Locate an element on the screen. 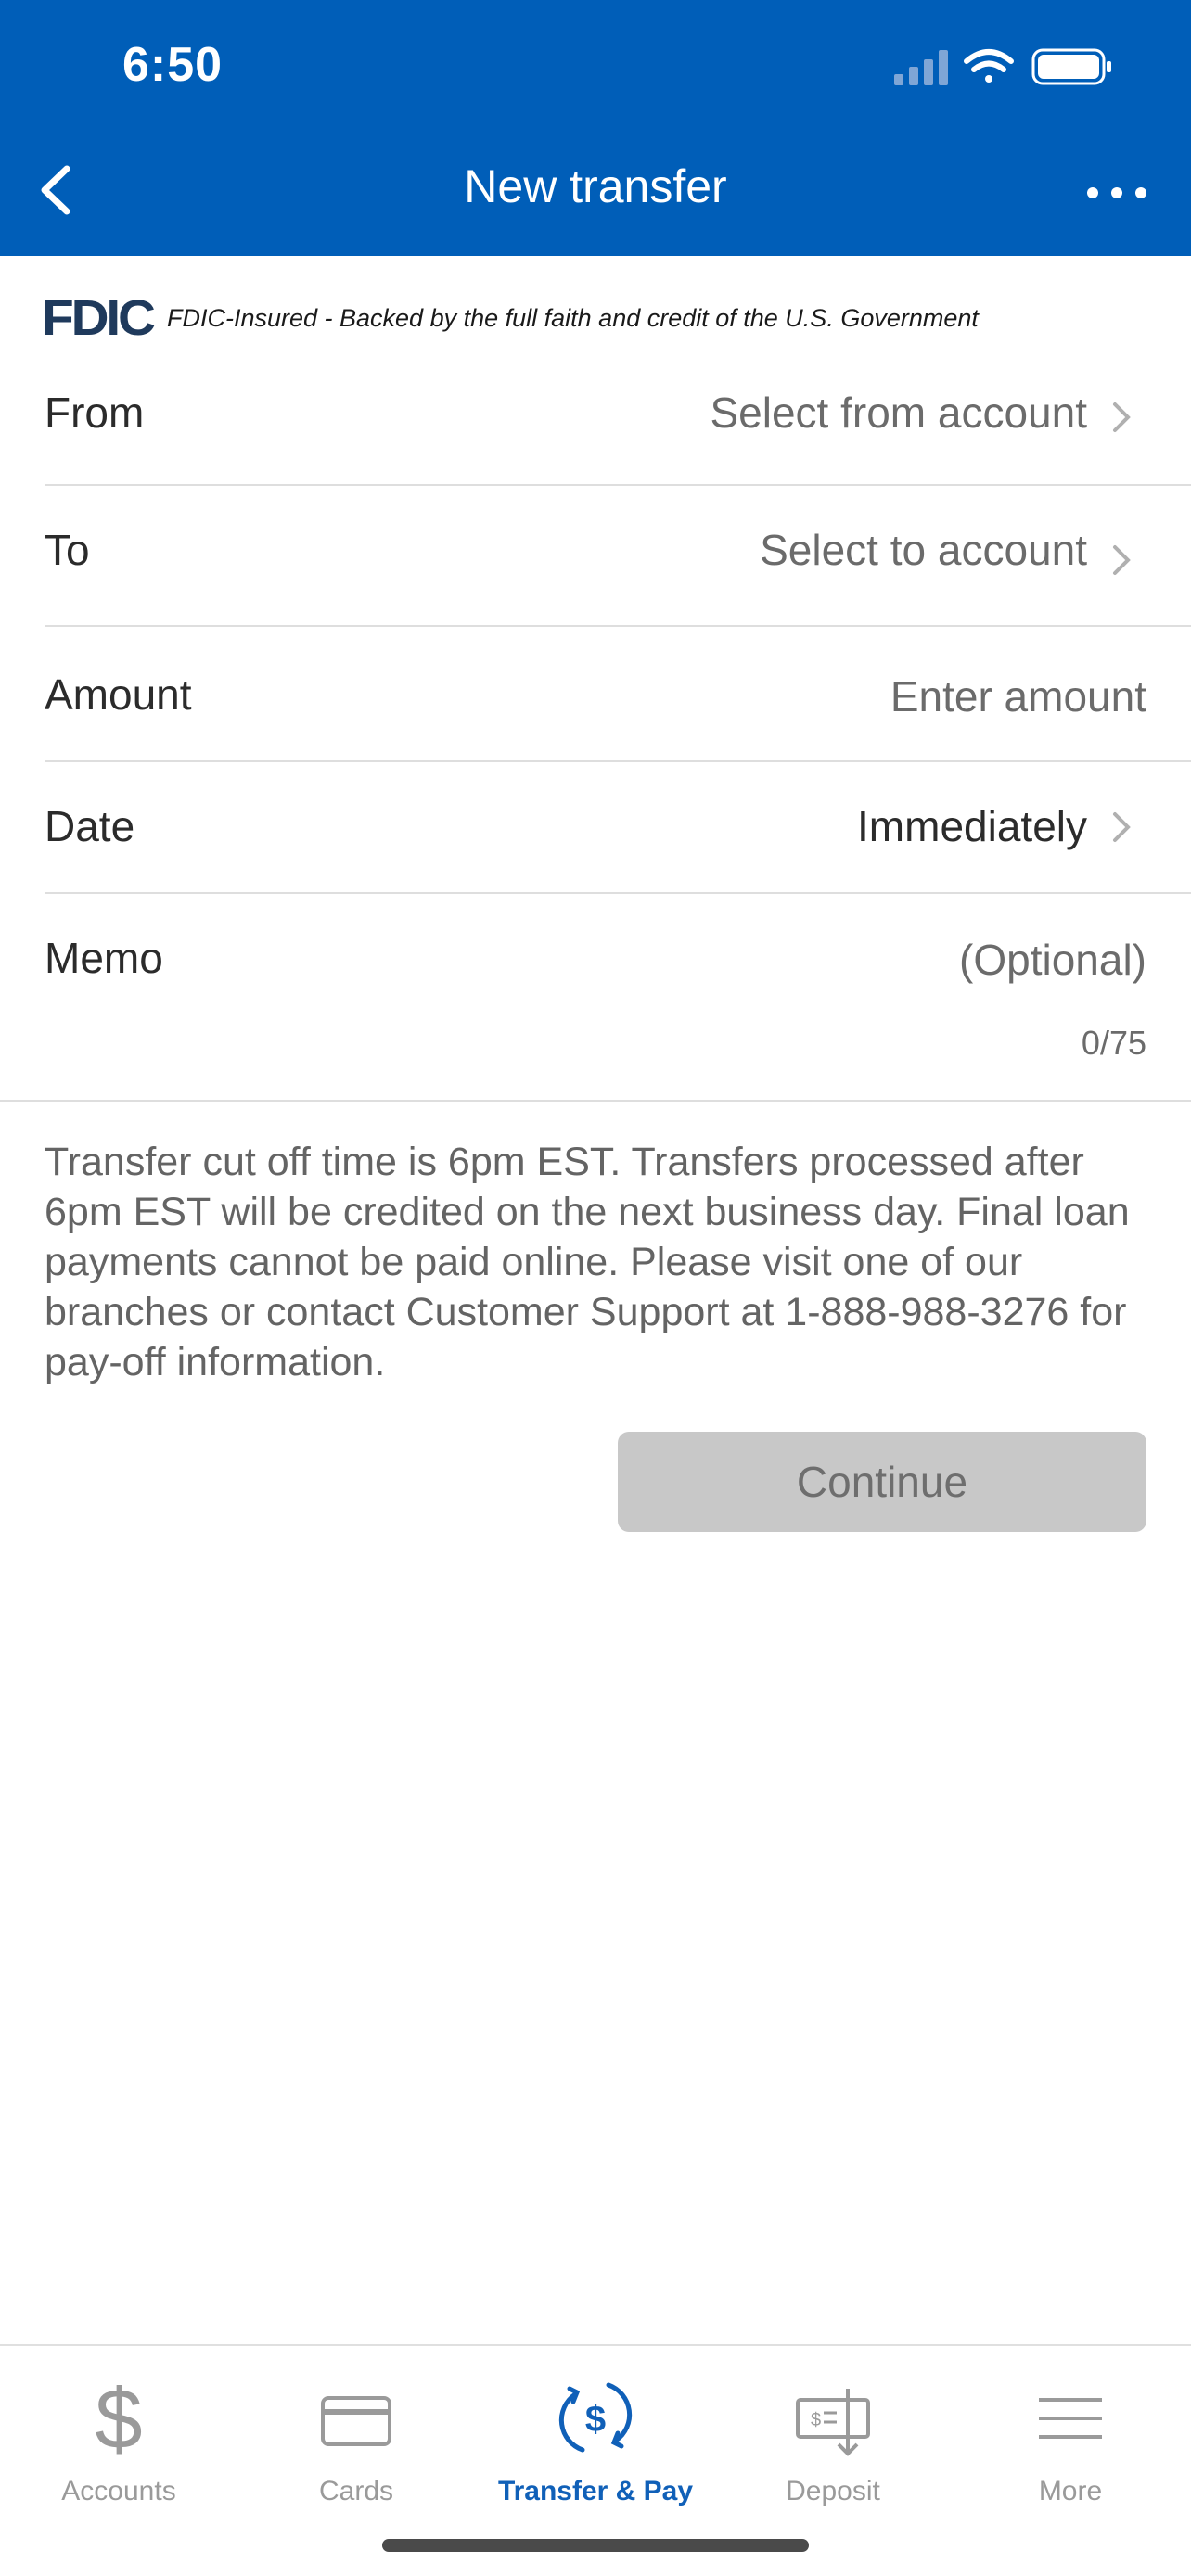 The image size is (1191, 2576). card-icon is located at coordinates (356, 2421).